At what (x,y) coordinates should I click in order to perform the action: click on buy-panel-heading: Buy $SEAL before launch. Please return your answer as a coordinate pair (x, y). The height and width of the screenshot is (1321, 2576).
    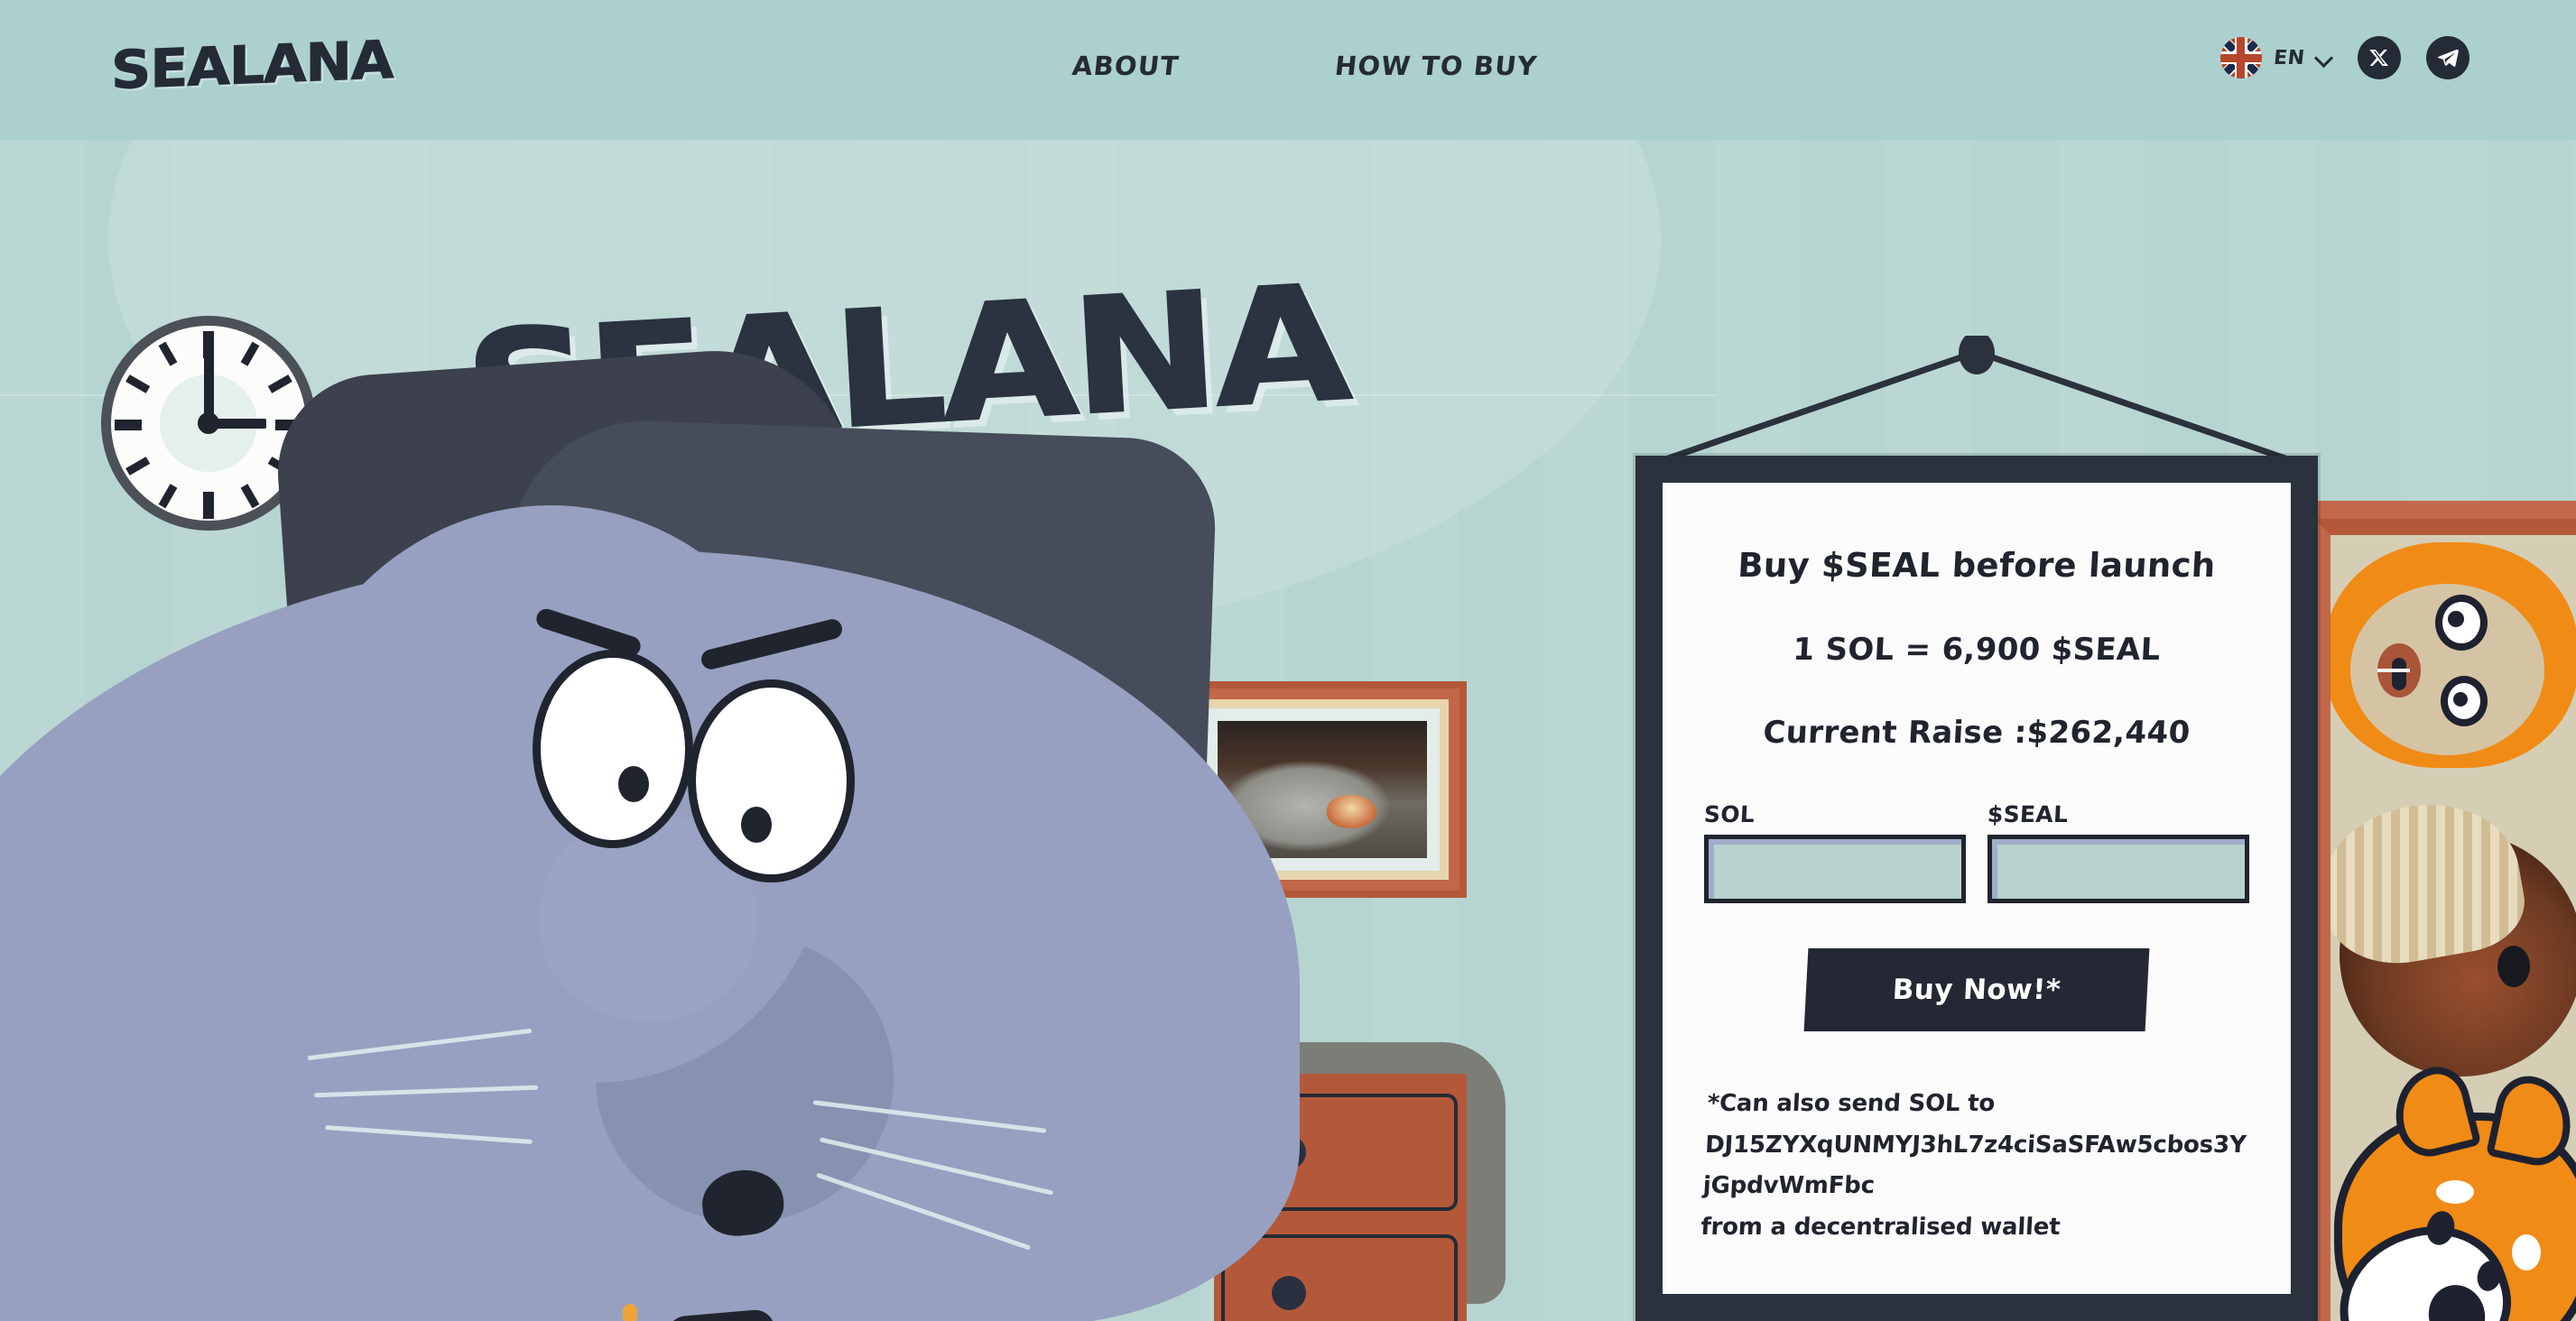
    Looking at the image, I should click on (1977, 565).